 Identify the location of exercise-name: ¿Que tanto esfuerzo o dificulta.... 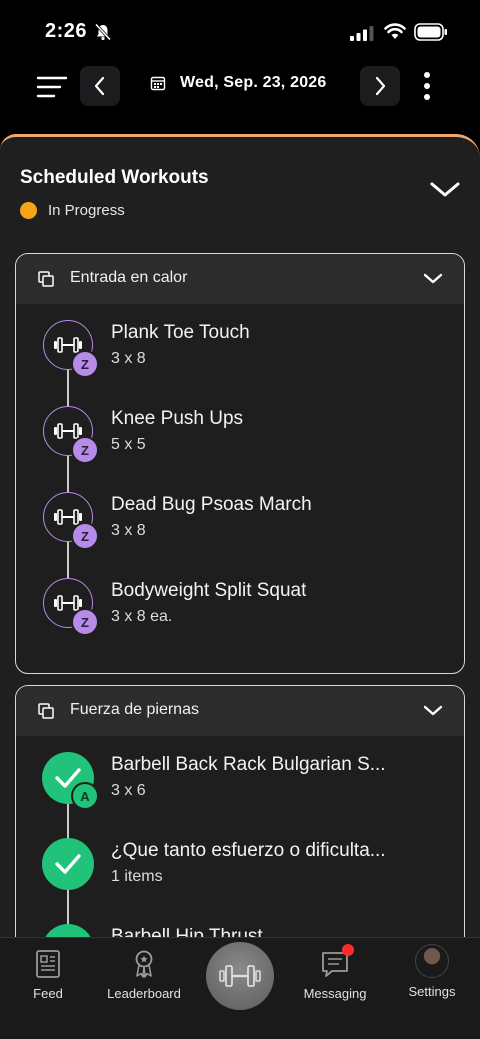
(248, 850).